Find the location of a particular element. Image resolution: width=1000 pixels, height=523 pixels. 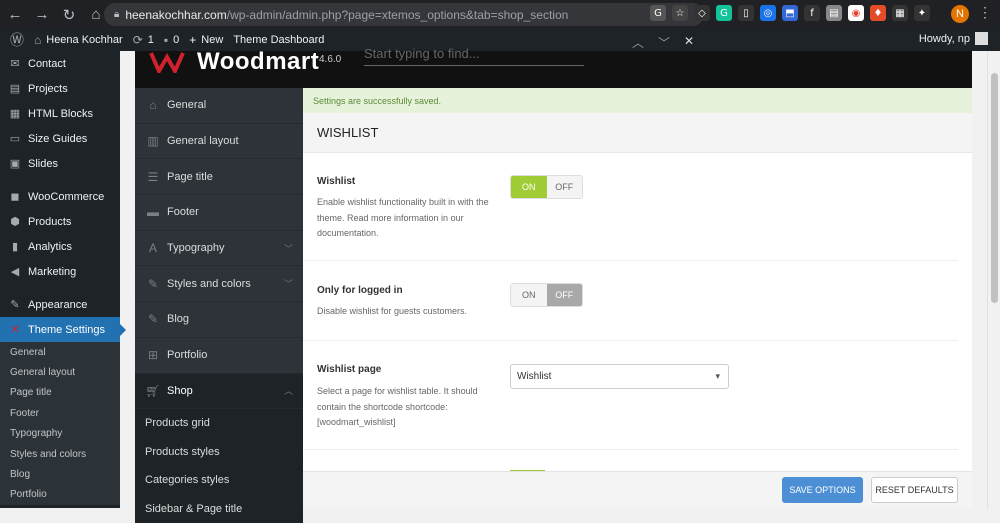

wp-submenu-item: Portfolio is located at coordinates (60, 495).